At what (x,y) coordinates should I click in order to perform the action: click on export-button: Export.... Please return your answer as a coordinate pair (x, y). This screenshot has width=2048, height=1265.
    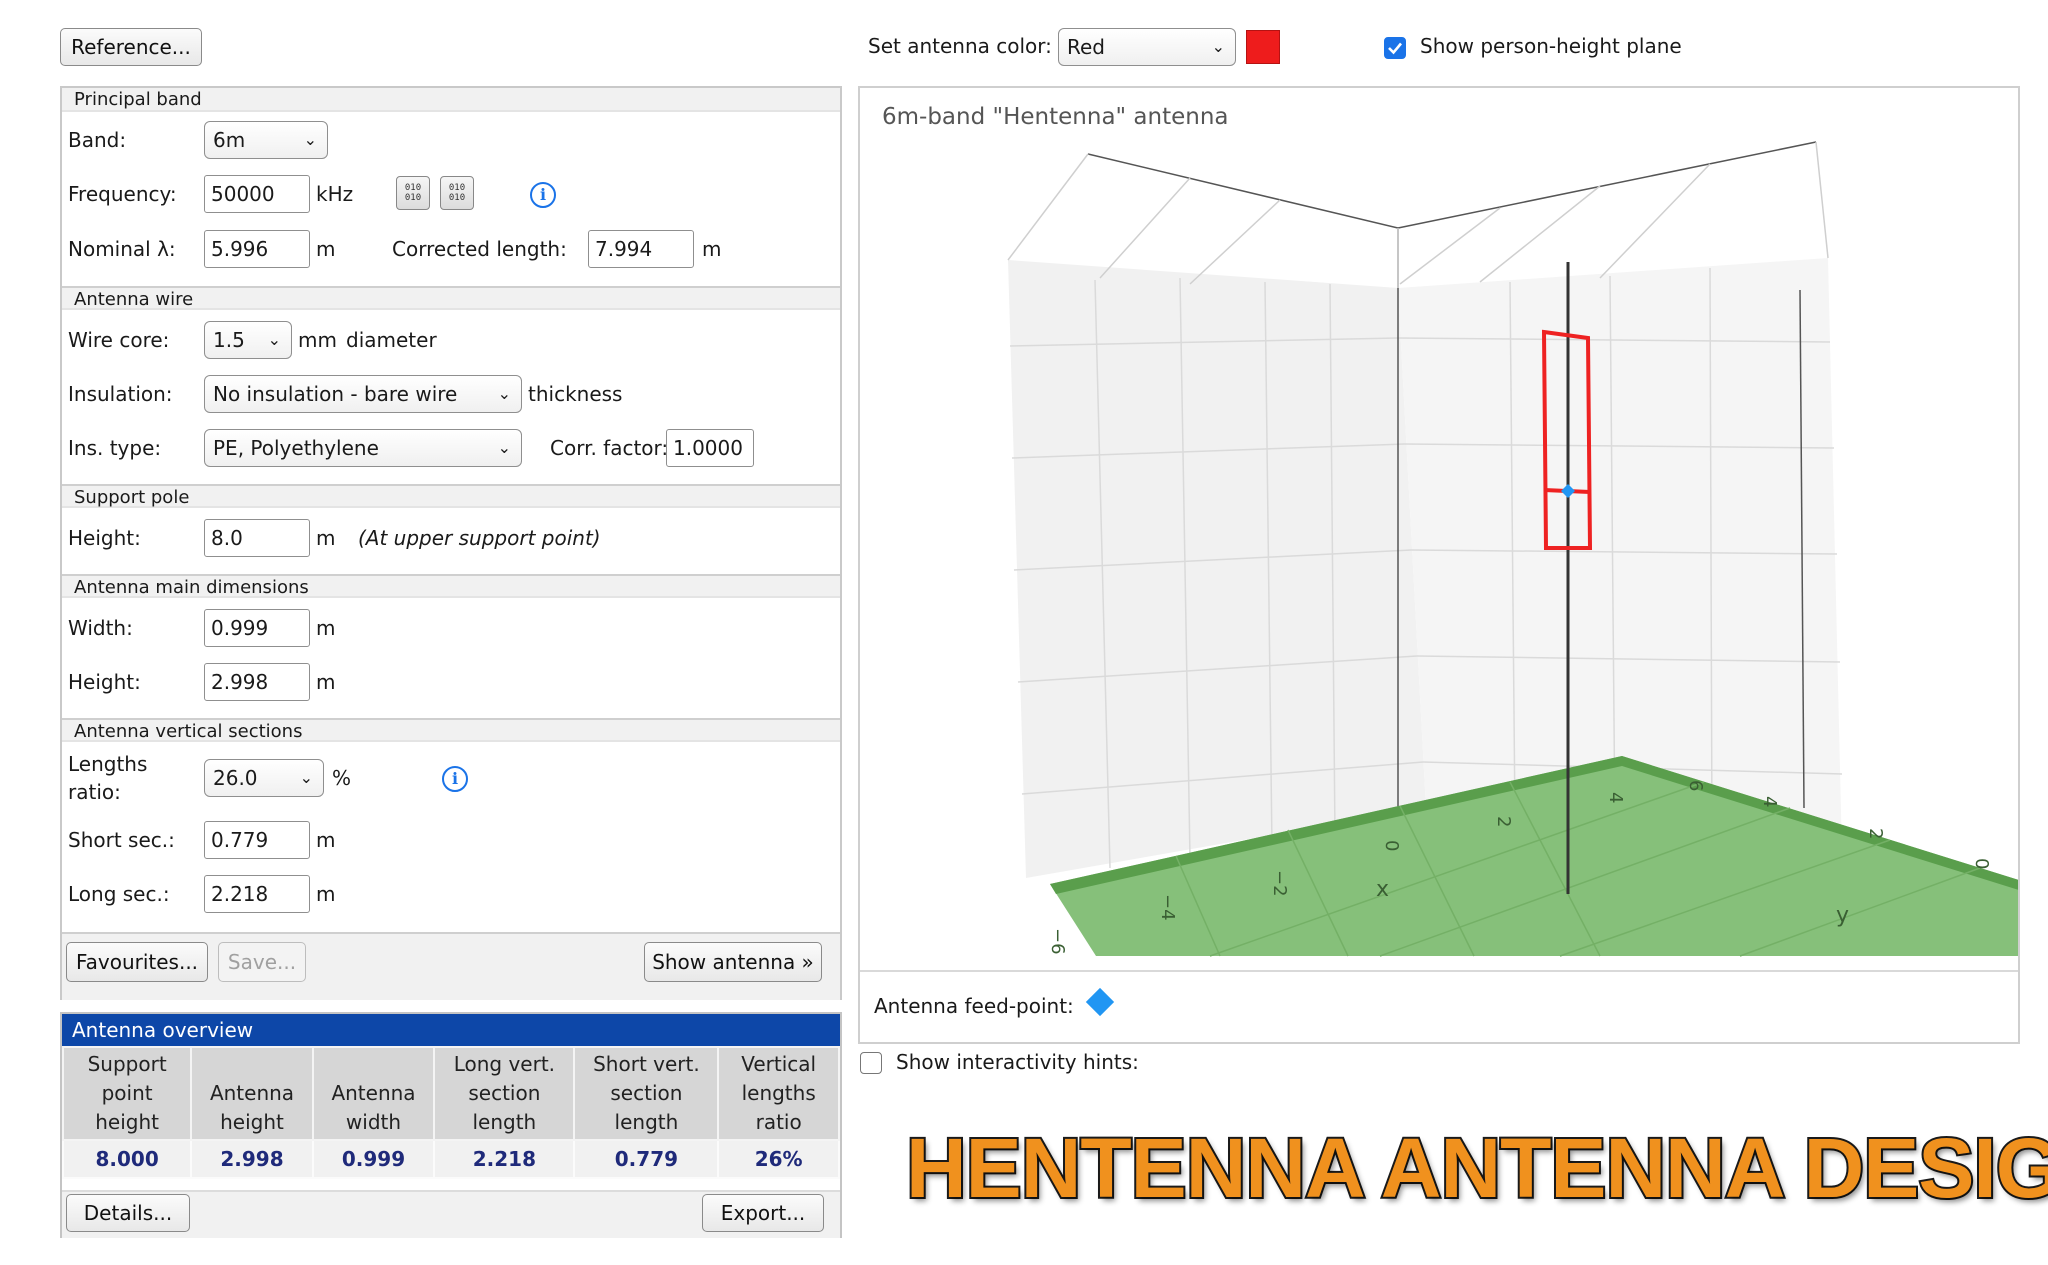
    Looking at the image, I should click on (763, 1213).